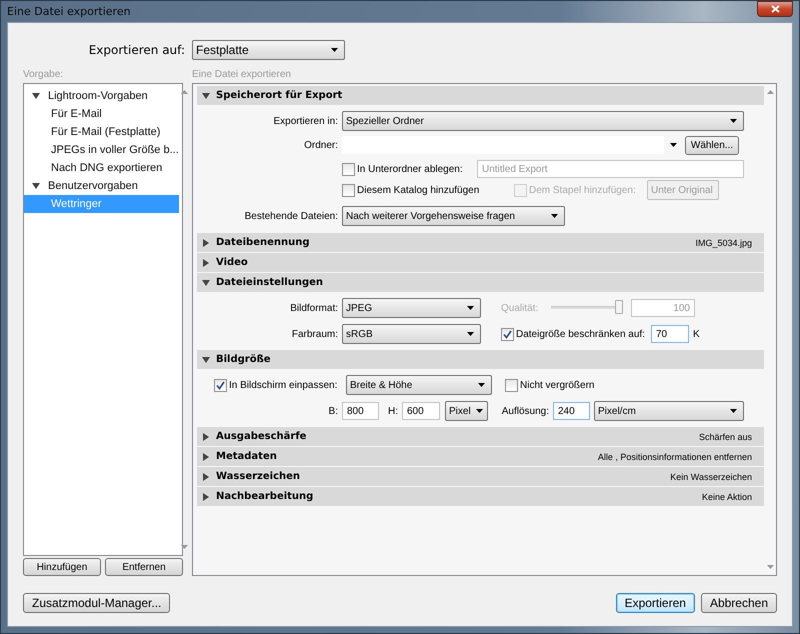 This screenshot has width=800, height=634. Describe the element at coordinates (101, 132) in the screenshot. I see `tree-item: Für E-Mail (Festplatte)` at that location.